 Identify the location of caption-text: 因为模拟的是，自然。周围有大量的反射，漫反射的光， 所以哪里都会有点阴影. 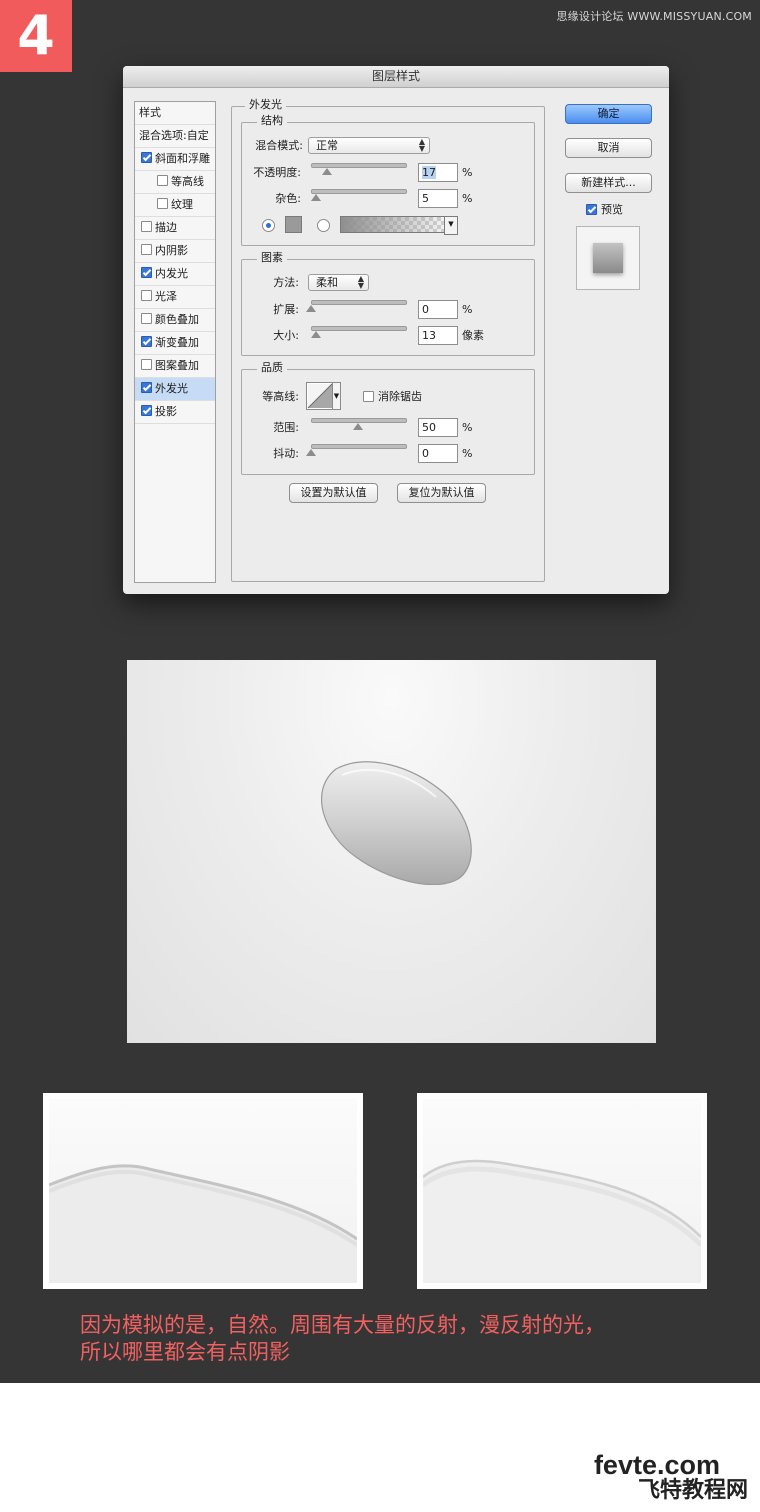
(400, 1339).